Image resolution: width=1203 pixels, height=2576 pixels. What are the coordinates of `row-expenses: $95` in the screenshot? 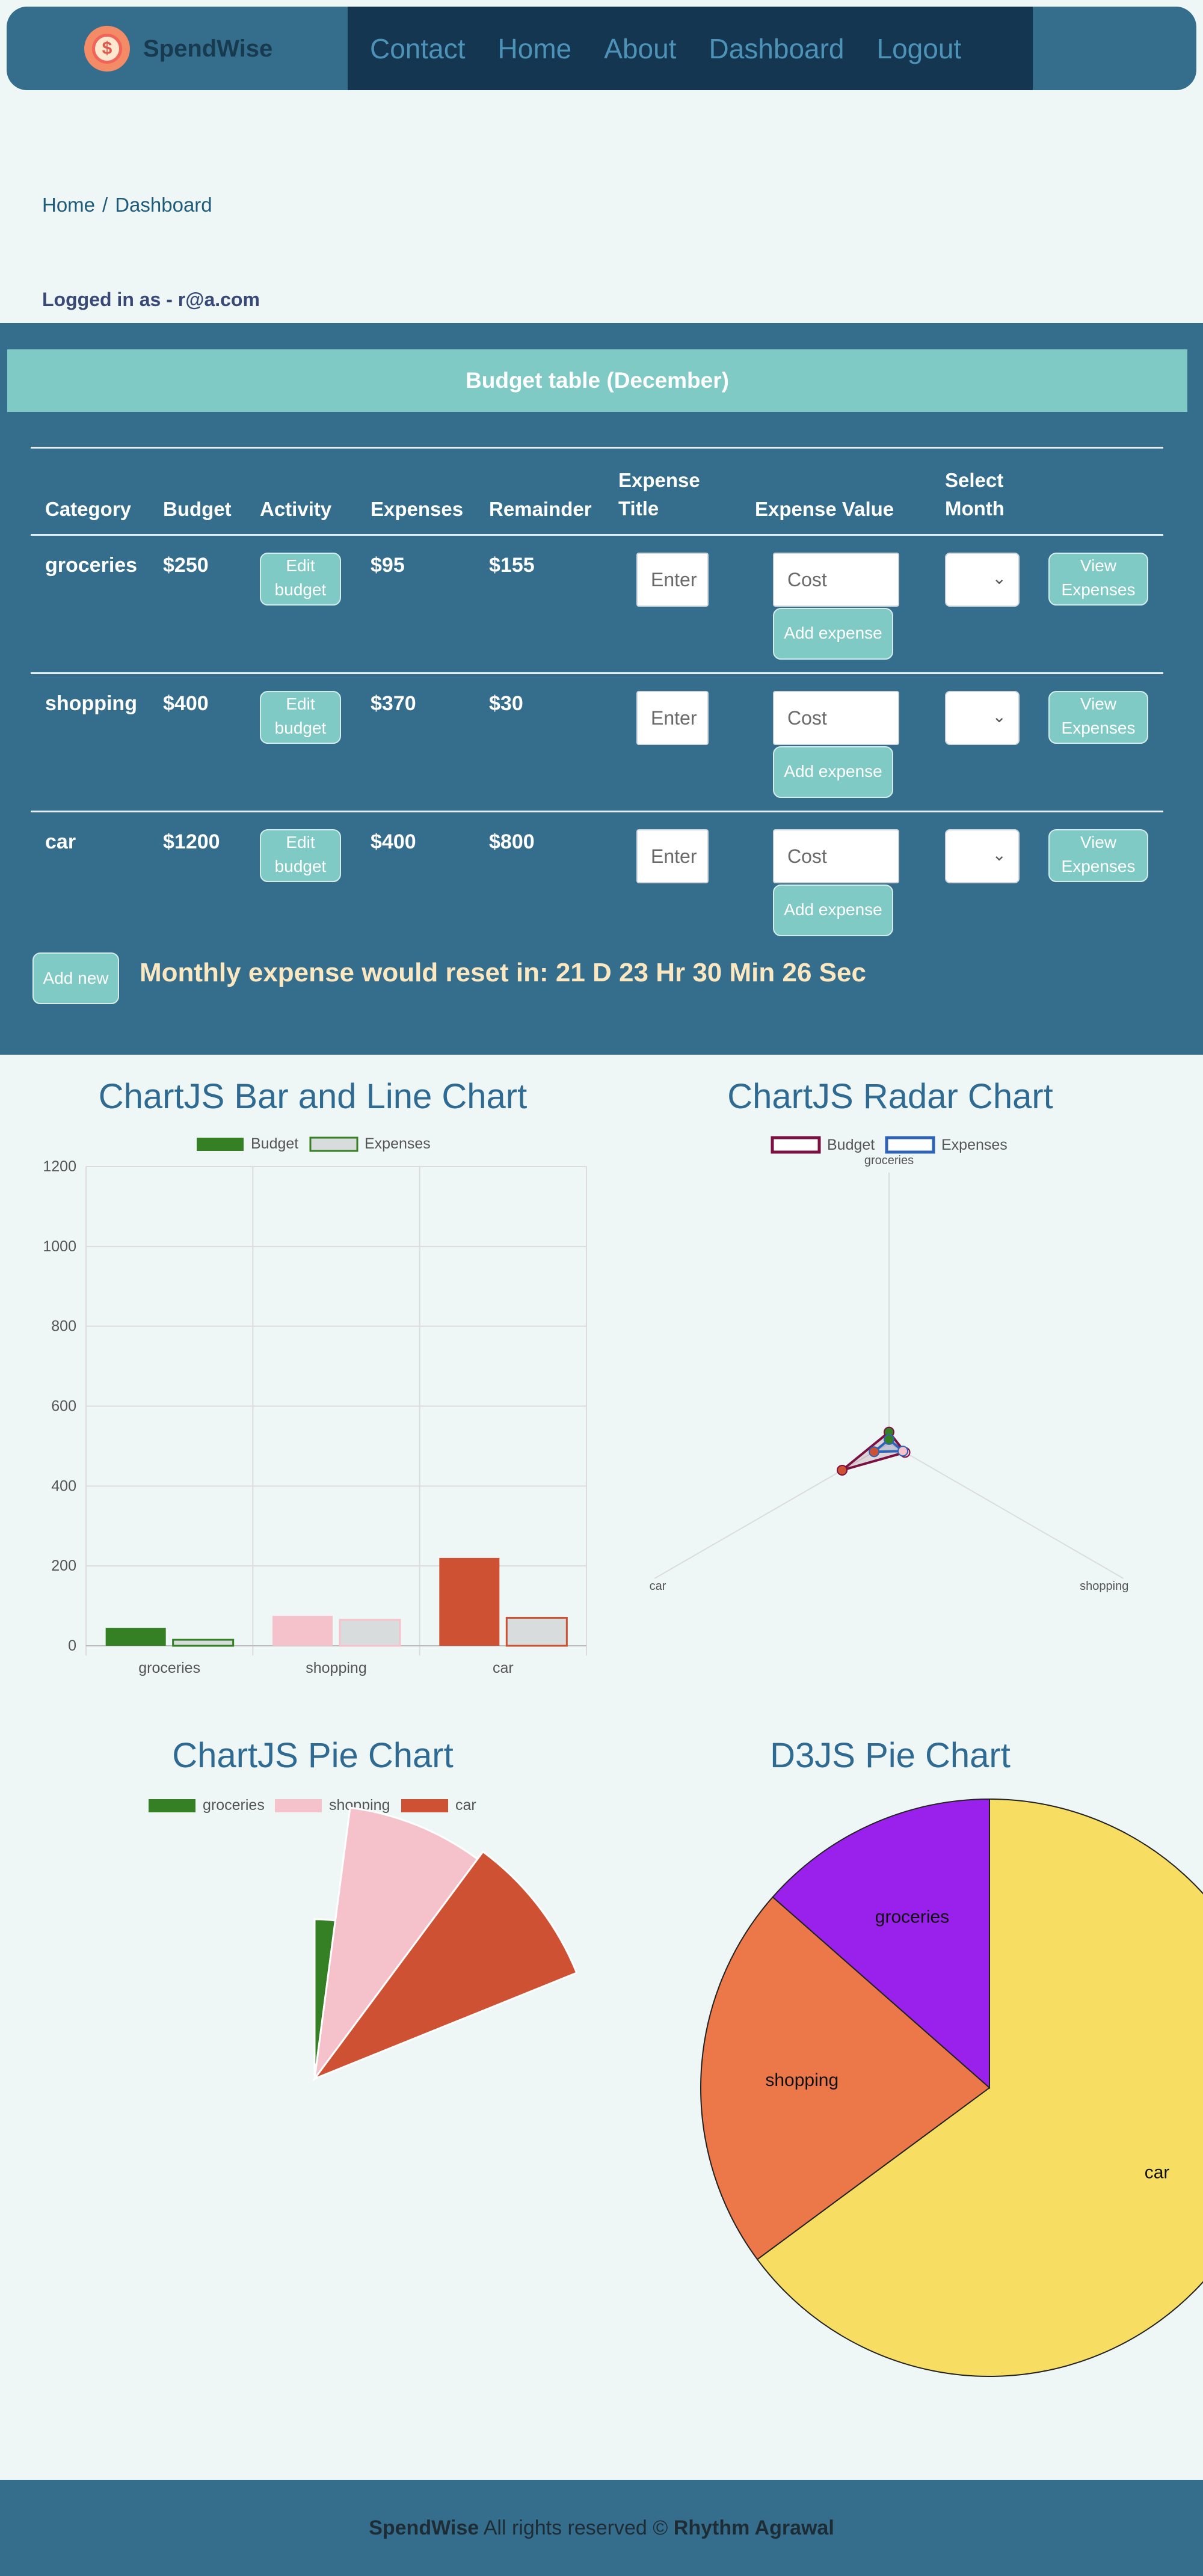 It's located at (388, 565).